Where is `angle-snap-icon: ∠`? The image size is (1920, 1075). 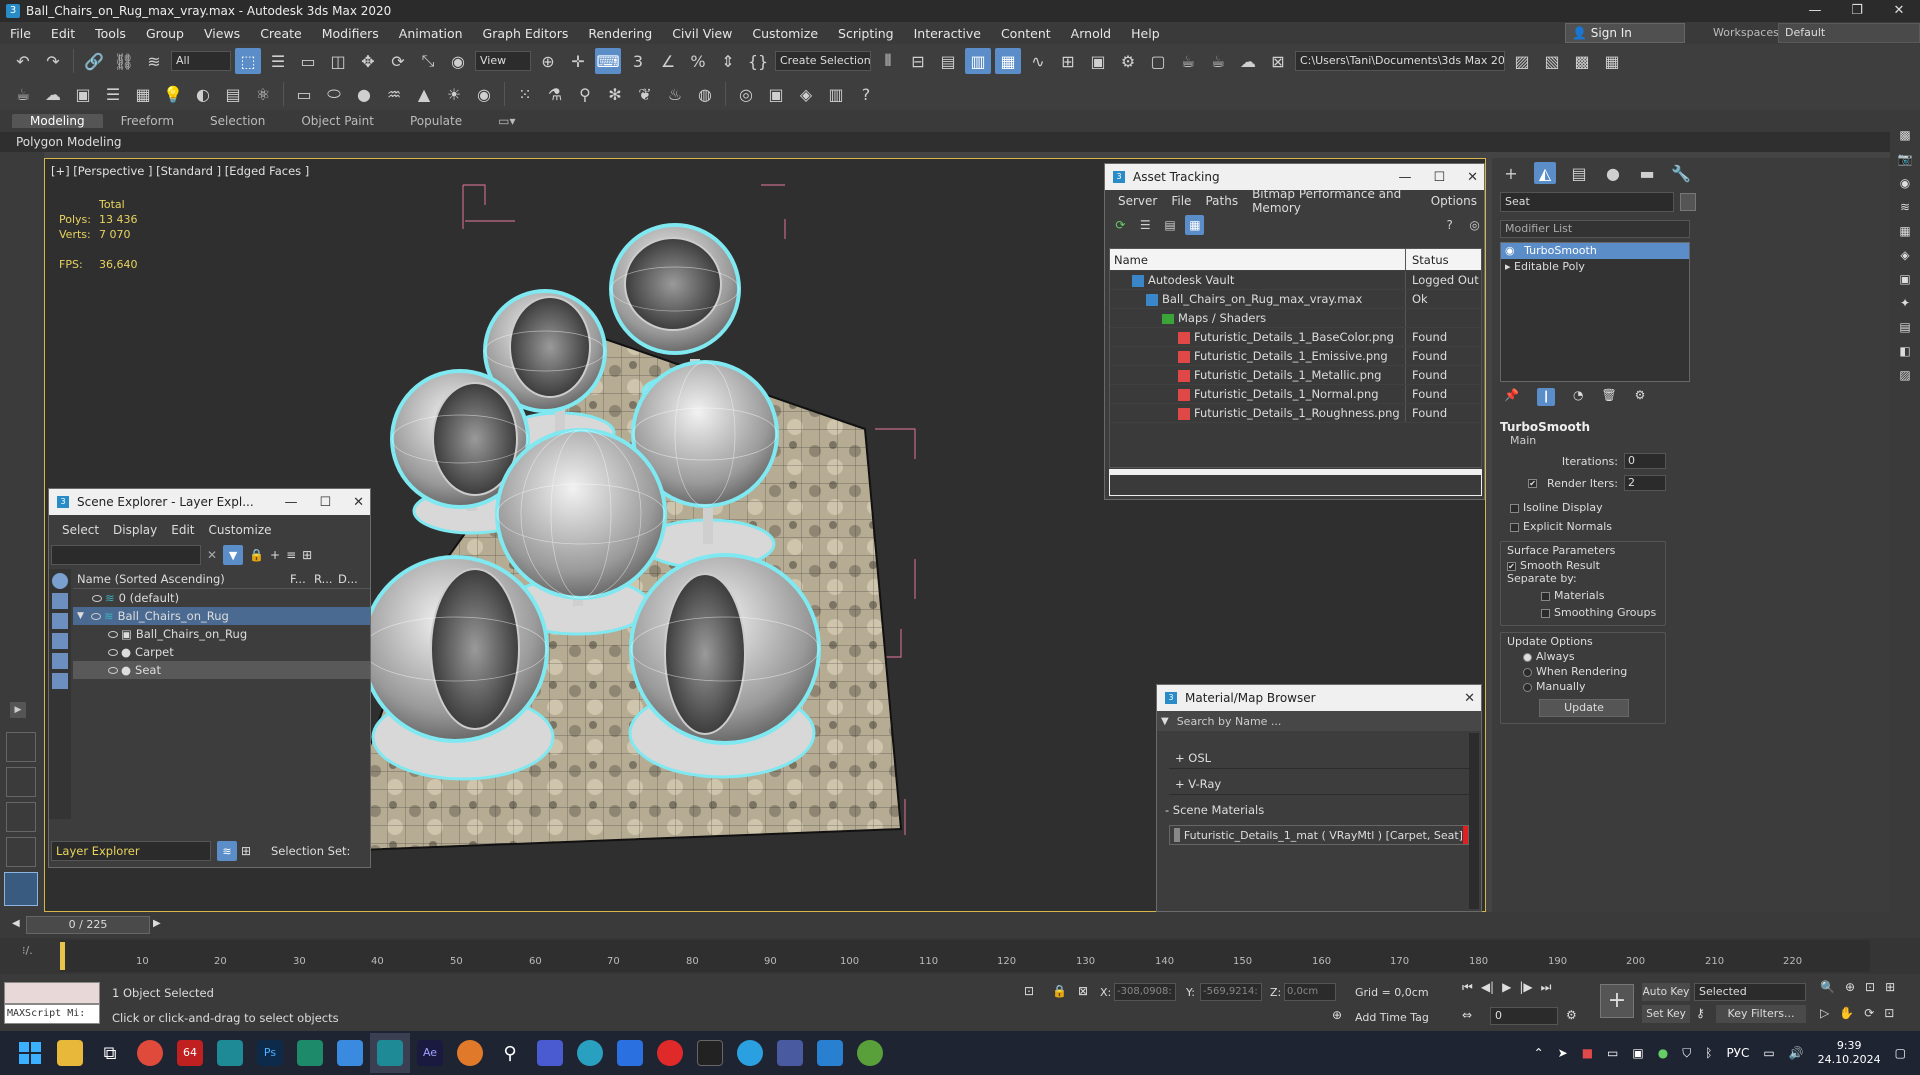 angle-snap-icon: ∠ is located at coordinates (668, 61).